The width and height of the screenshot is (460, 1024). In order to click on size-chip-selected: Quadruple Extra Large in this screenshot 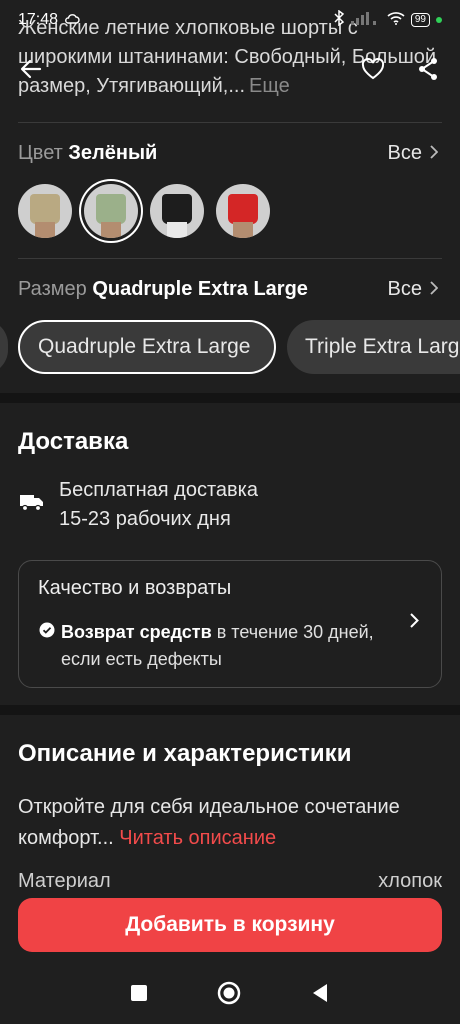, I will do `click(147, 347)`.